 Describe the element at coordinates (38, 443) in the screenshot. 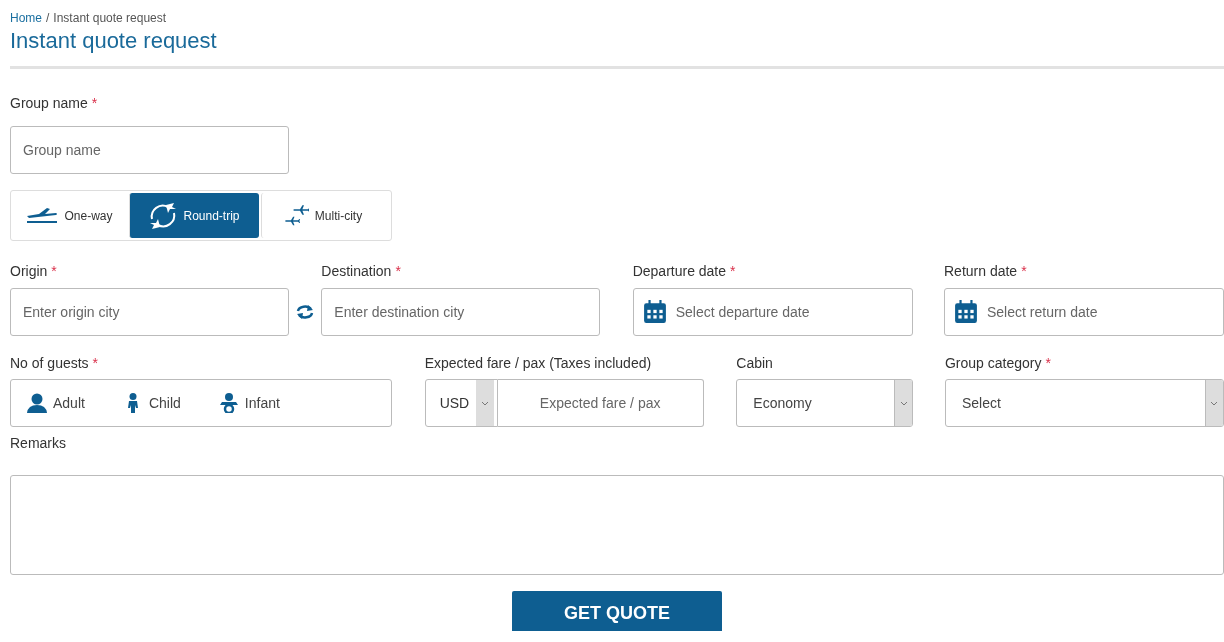

I see `field-label: Remarks` at that location.